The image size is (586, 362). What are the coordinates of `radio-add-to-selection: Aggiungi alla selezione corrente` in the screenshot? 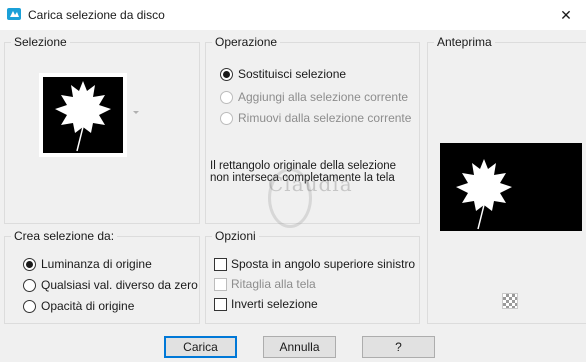 It's located at (314, 97).